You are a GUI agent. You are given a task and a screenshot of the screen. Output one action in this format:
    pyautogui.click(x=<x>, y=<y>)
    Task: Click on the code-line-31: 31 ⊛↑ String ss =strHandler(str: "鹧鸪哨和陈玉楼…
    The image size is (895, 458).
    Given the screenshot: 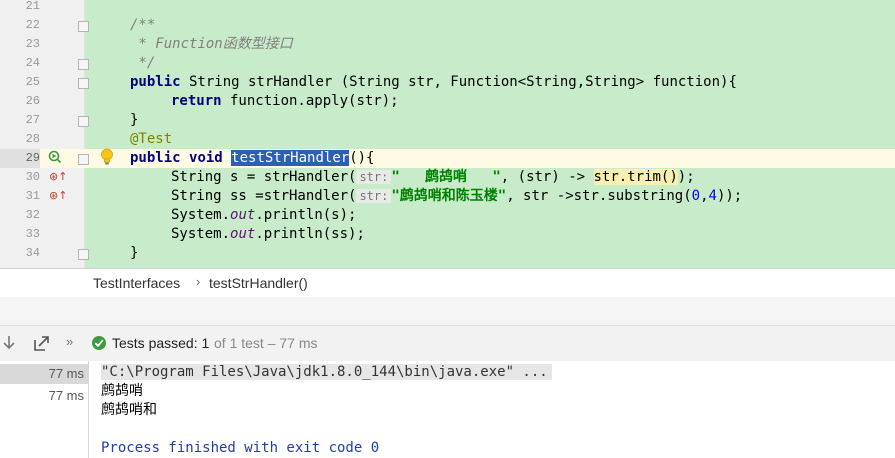 What is the action you would take?
    pyautogui.click(x=447, y=196)
    